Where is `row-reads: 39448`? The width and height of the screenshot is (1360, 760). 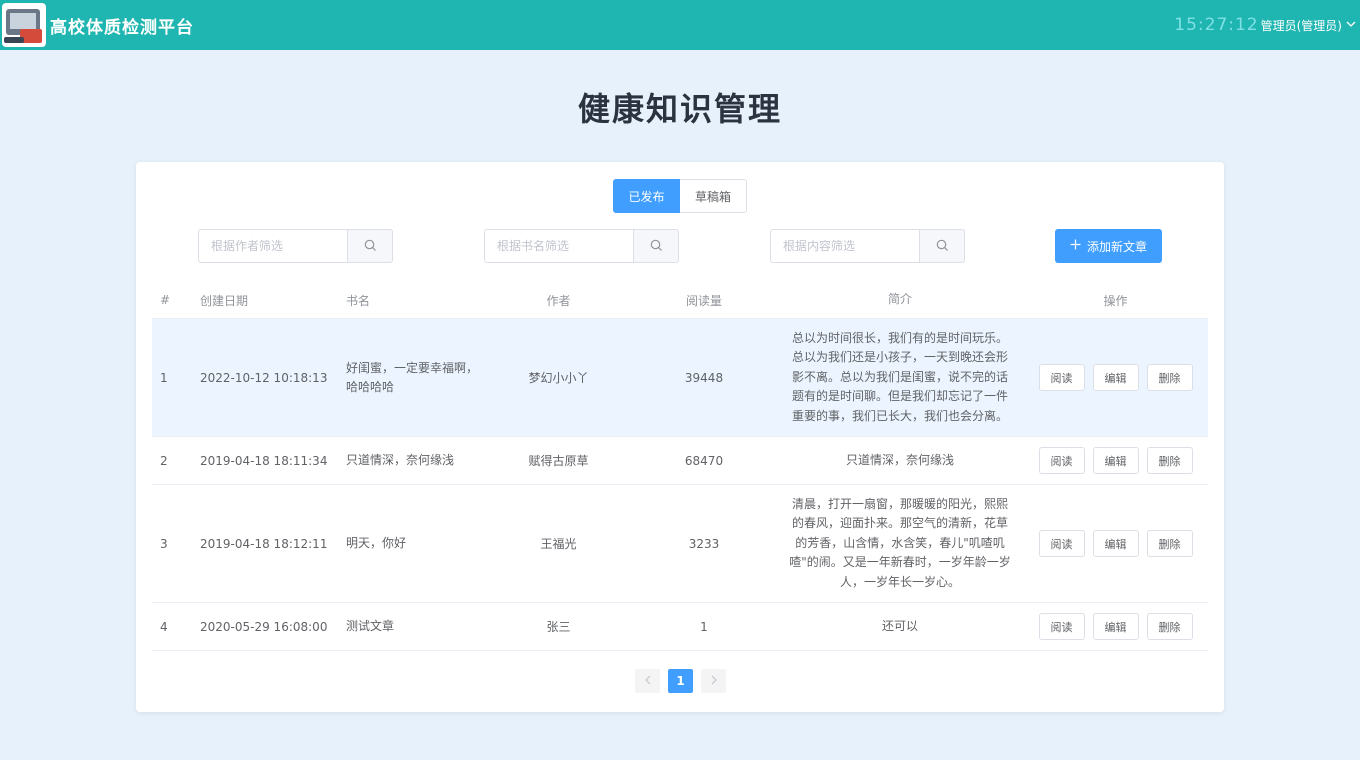 row-reads: 39448 is located at coordinates (704, 377).